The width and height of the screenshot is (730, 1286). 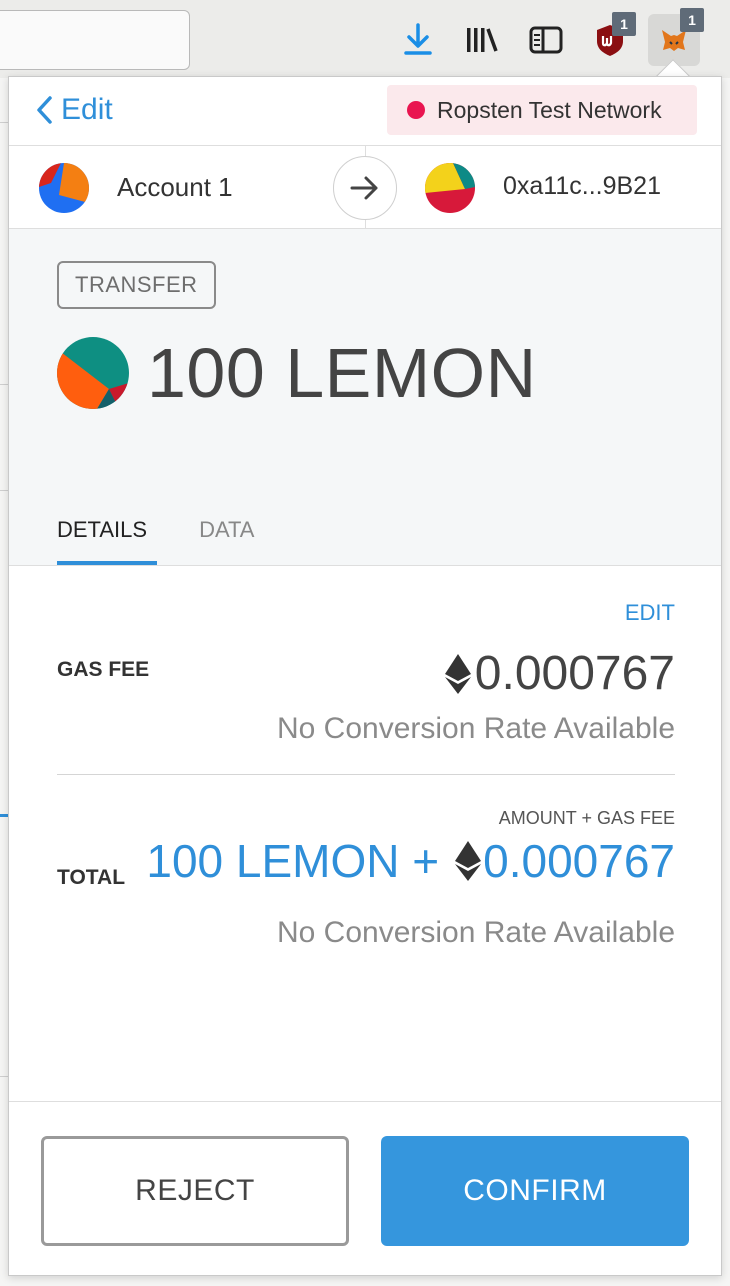 What do you see at coordinates (650, 613) in the screenshot?
I see `edit-gas-link: EDIT` at bounding box center [650, 613].